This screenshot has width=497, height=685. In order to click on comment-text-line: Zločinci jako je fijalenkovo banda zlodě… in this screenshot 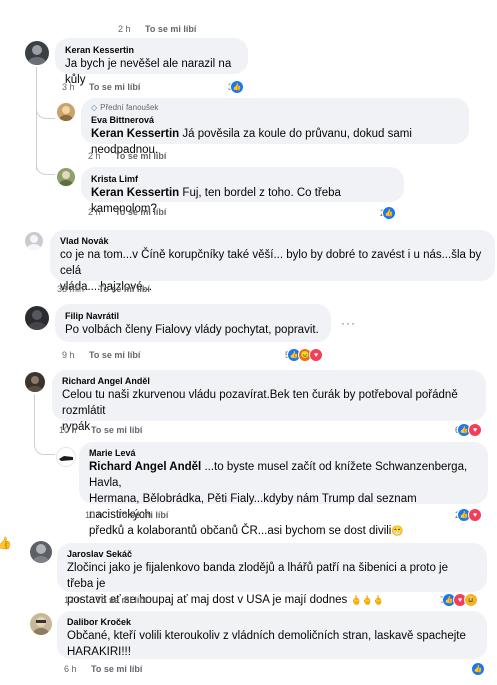, I will do `click(258, 576)`.